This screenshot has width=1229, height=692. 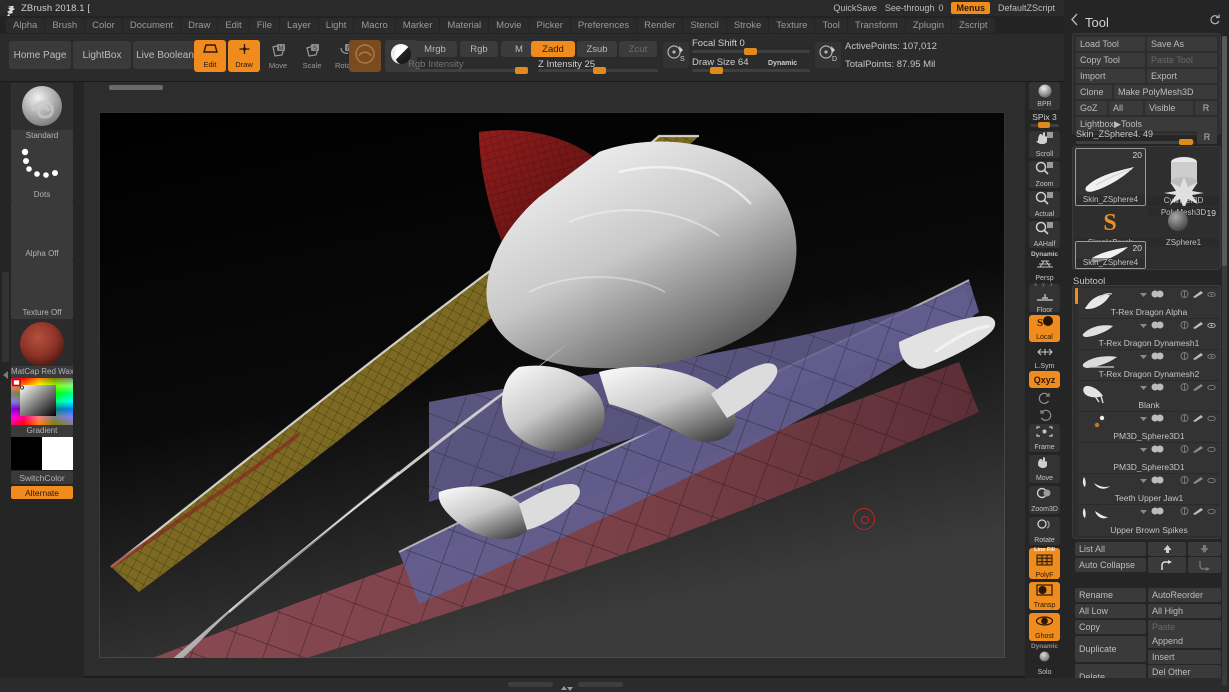 What do you see at coordinates (603, 25) in the screenshot?
I see `menu-item-preferences: Preferences` at bounding box center [603, 25].